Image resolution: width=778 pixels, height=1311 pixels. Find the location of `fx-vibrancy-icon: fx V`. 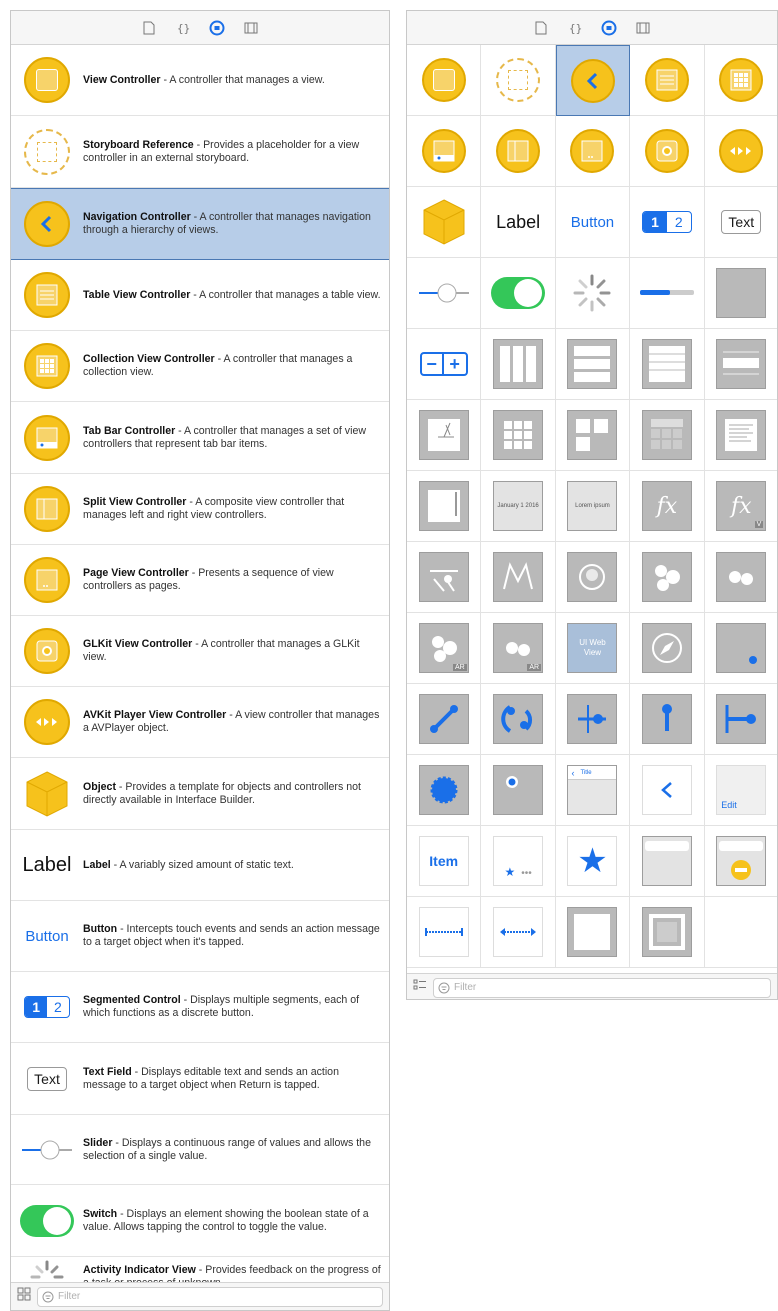

fx-vibrancy-icon: fx V is located at coordinates (741, 506).